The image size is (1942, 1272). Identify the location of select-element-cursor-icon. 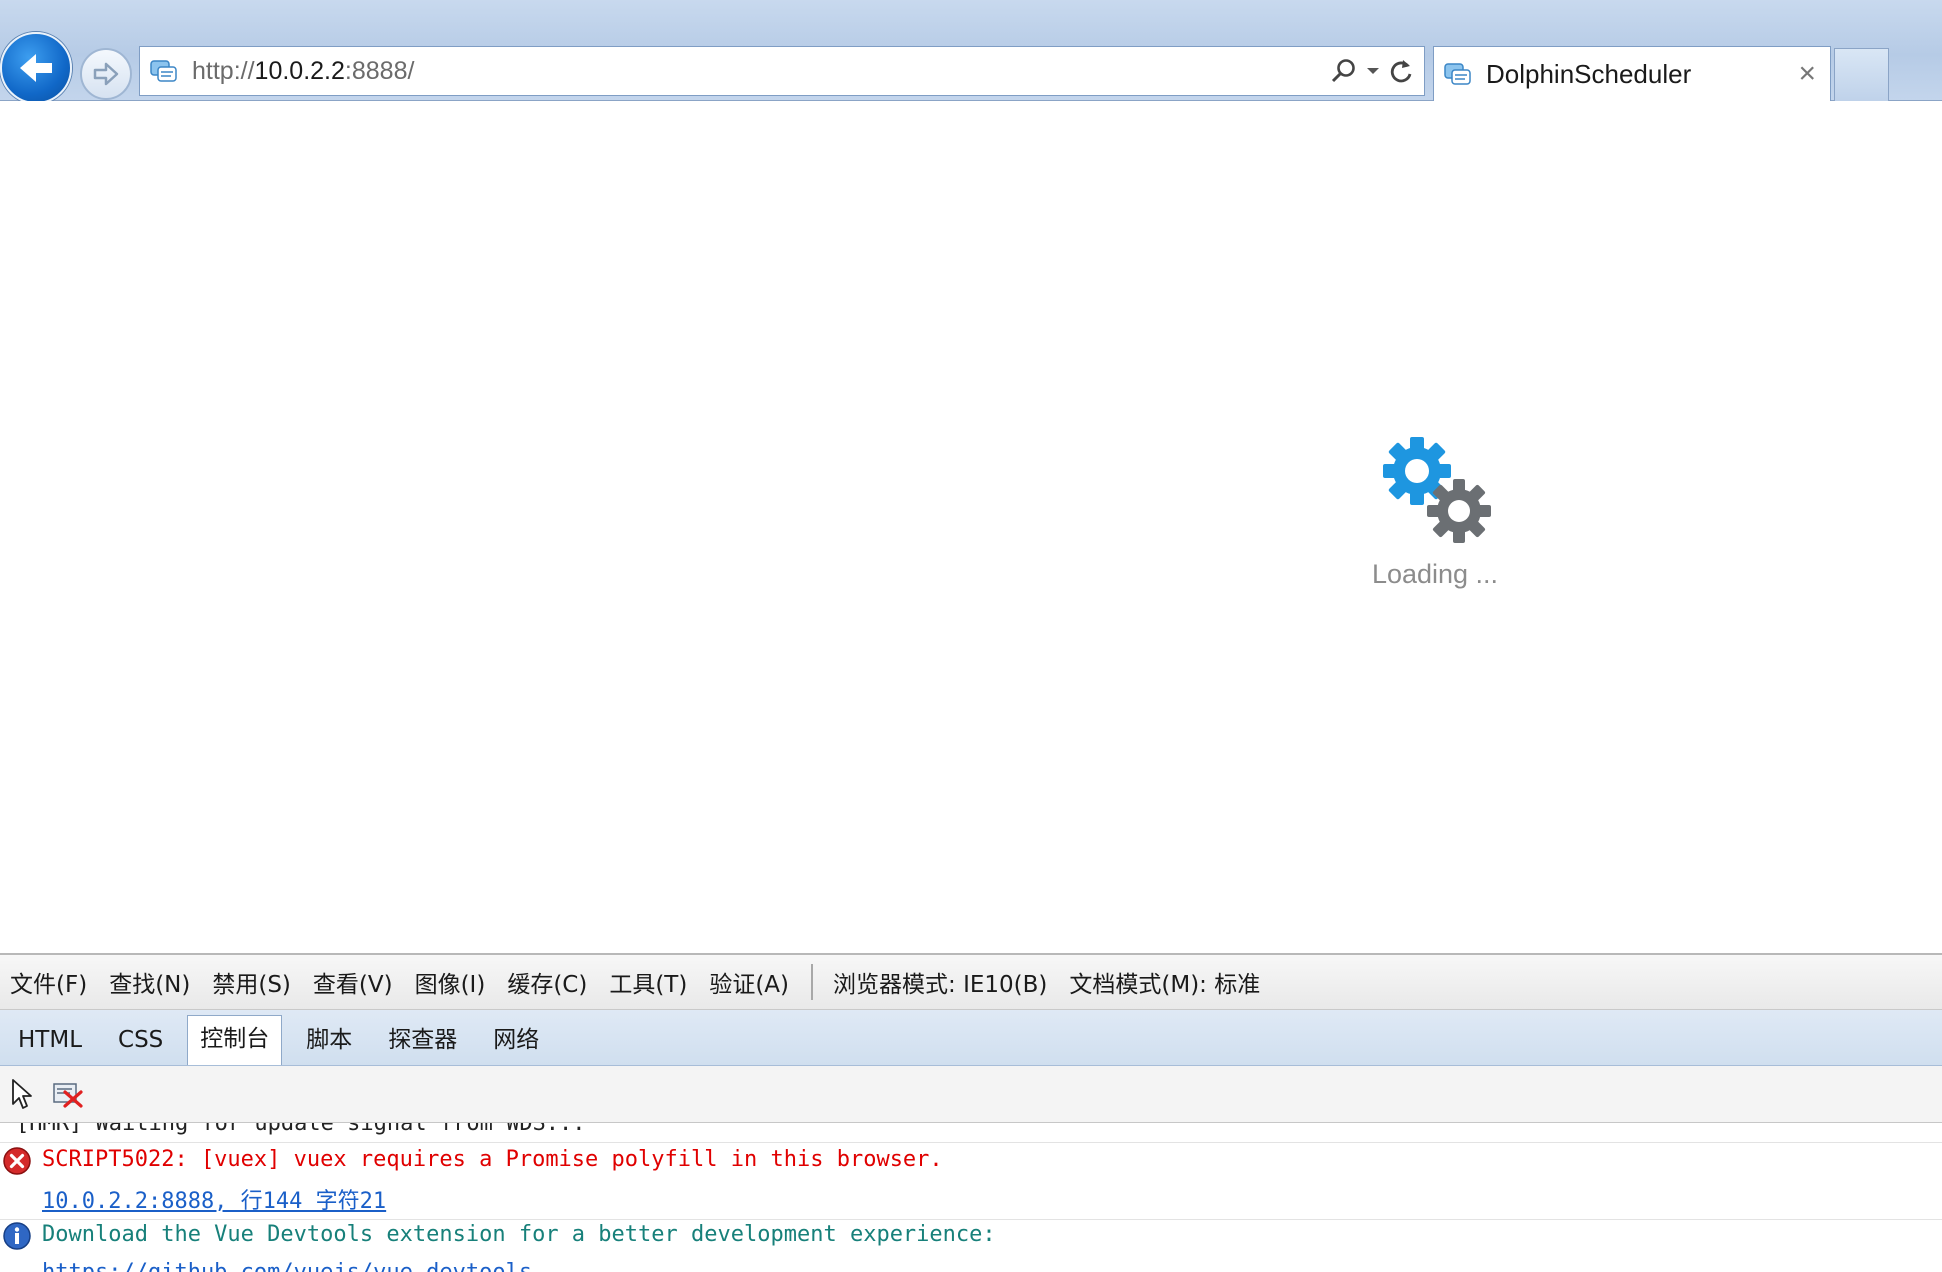
(23, 1094).